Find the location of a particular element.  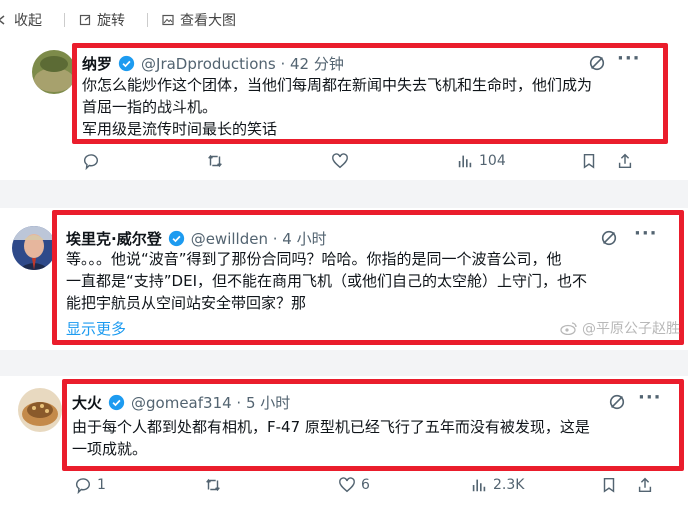

view-large-label: 查看大图 is located at coordinates (208, 21).